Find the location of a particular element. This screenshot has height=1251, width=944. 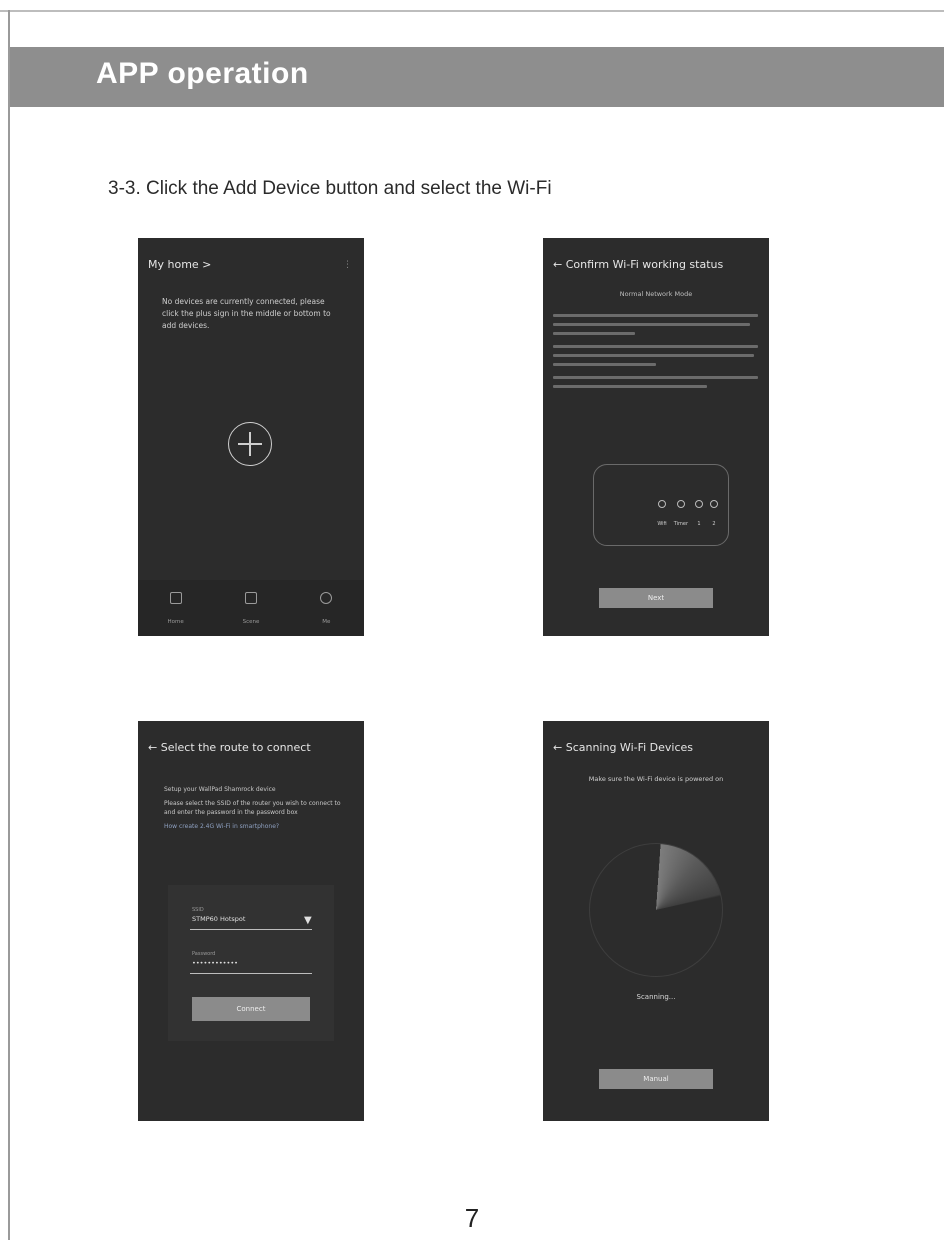

radar-scan-icon is located at coordinates (656, 910).